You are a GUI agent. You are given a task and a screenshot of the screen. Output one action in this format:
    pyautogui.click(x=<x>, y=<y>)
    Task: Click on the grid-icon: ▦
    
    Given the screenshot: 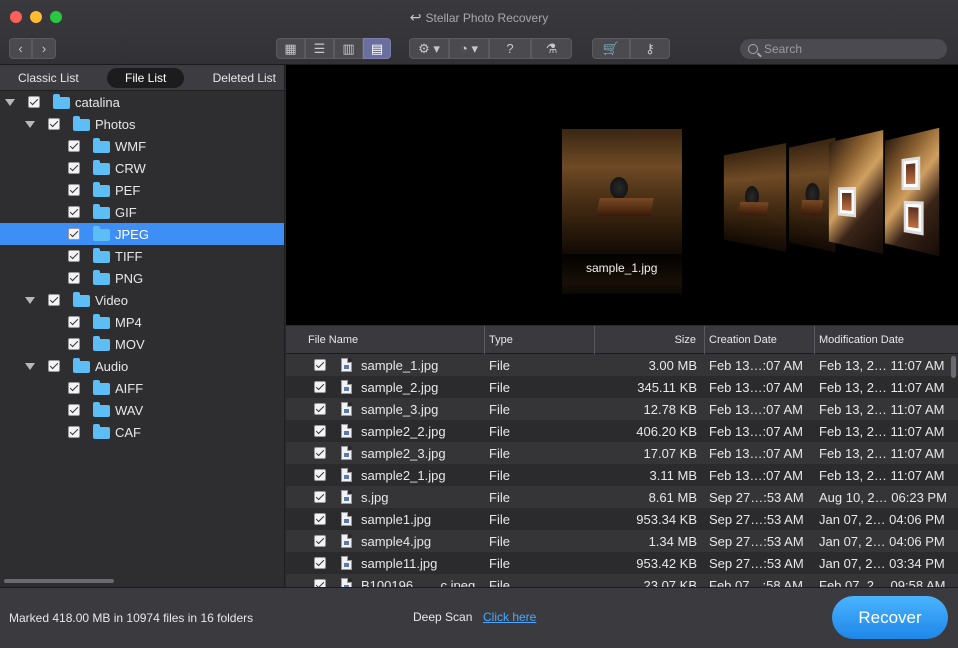 What is the action you would take?
    pyautogui.click(x=290, y=48)
    